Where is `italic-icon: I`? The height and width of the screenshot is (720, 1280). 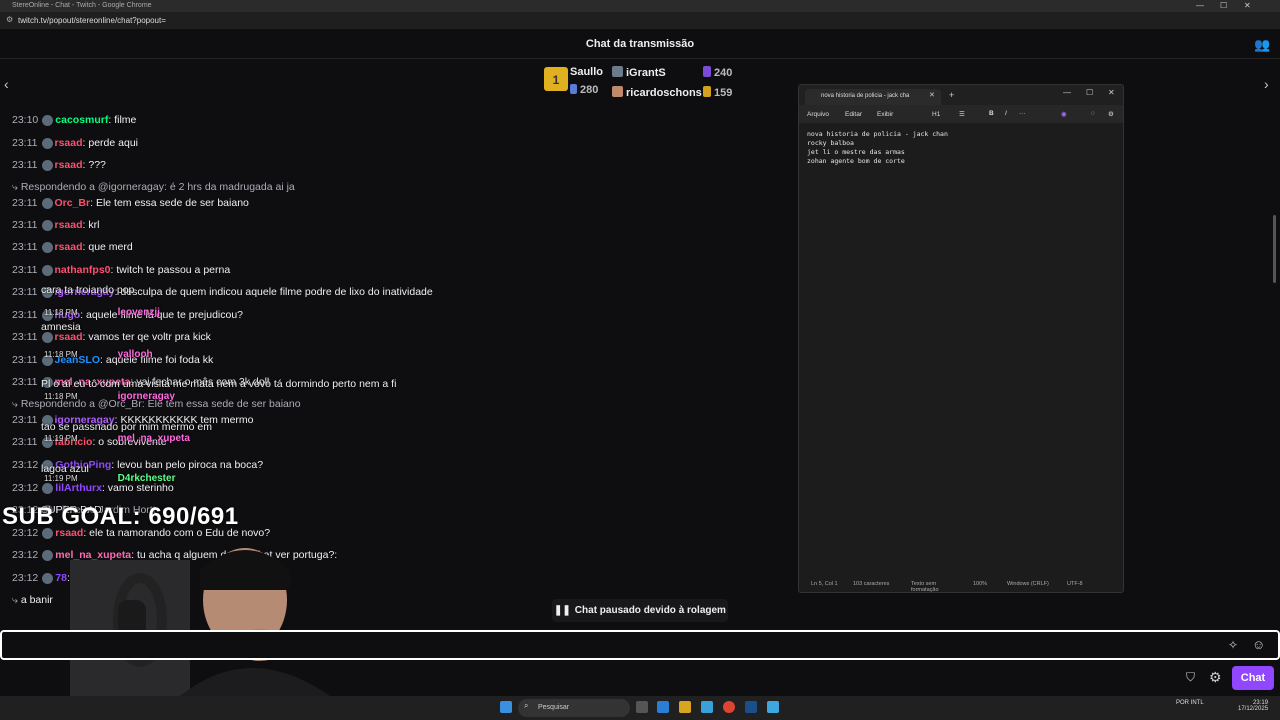 italic-icon: I is located at coordinates (1006, 113).